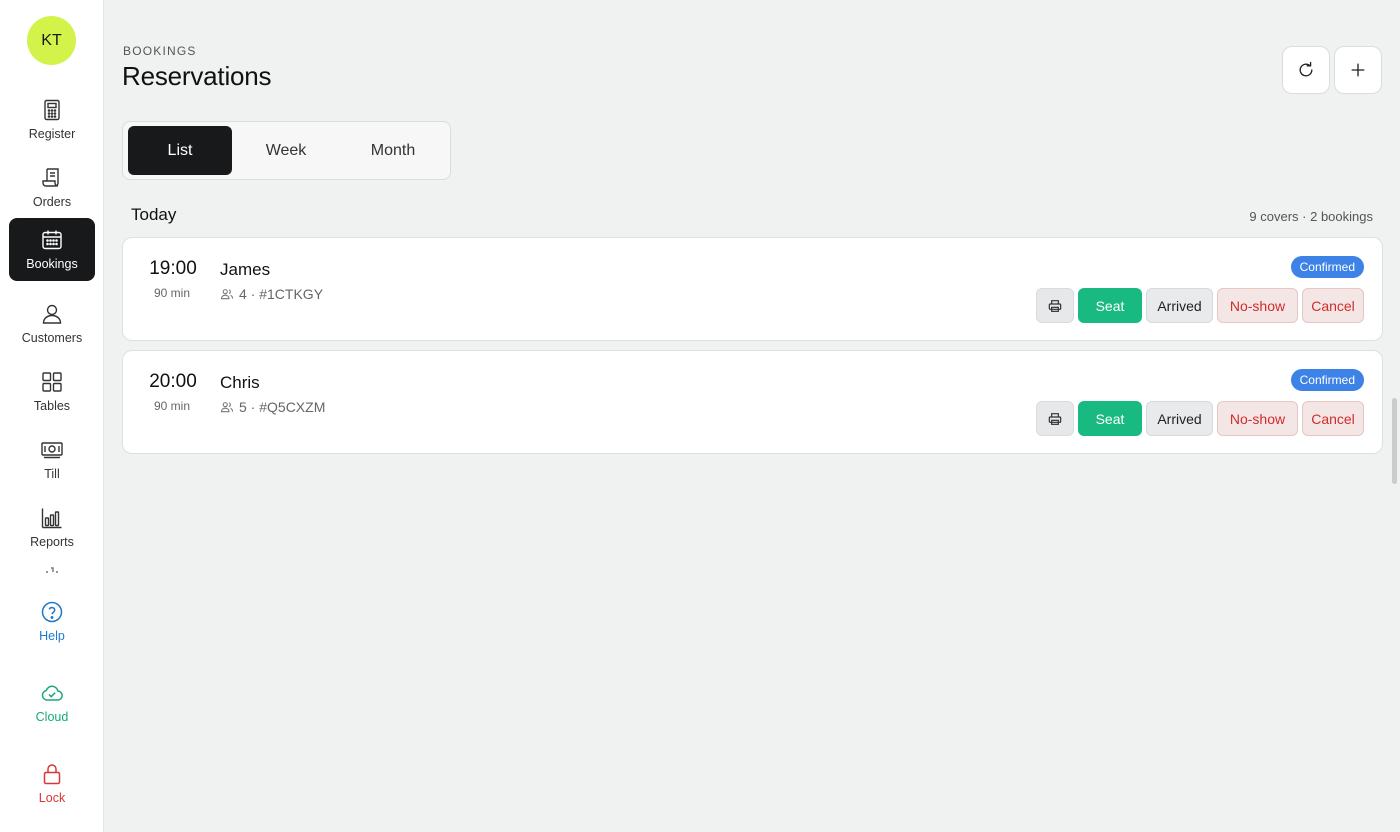  I want to click on sidebar-item-register: Register, so click(52, 119).